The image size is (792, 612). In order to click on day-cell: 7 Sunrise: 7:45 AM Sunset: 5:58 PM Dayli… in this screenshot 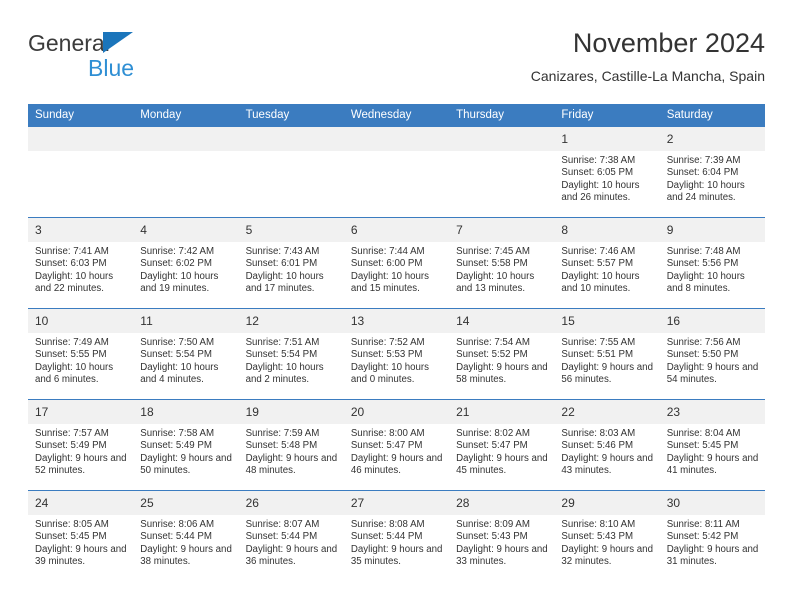, I will do `click(502, 263)`.